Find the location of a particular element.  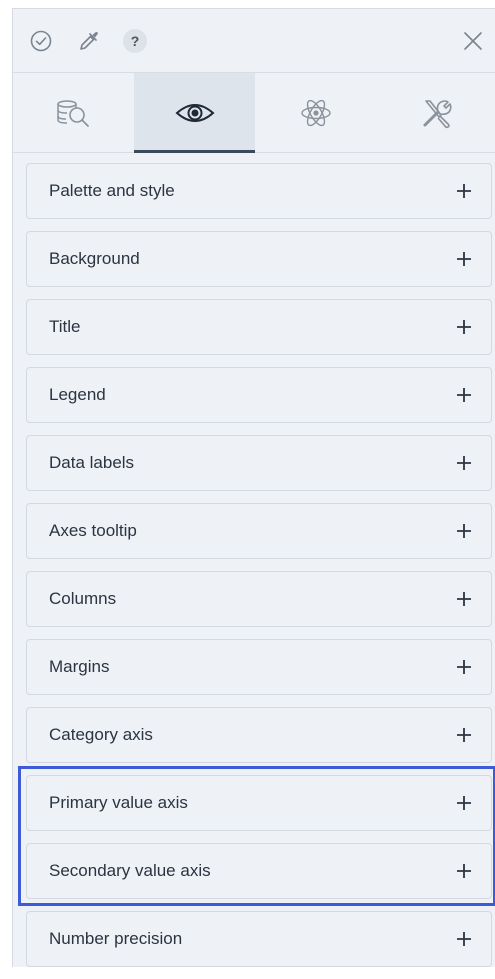

tab-data is located at coordinates (73, 112).